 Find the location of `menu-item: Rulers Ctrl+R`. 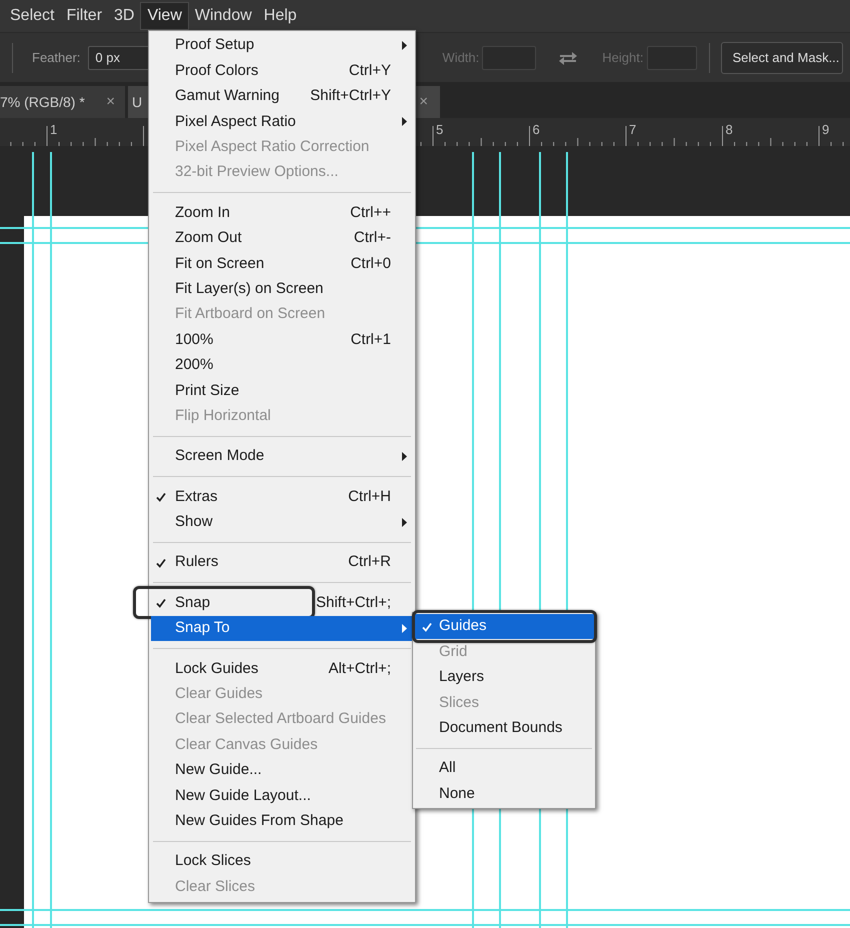

menu-item: Rulers Ctrl+R is located at coordinates (282, 563).